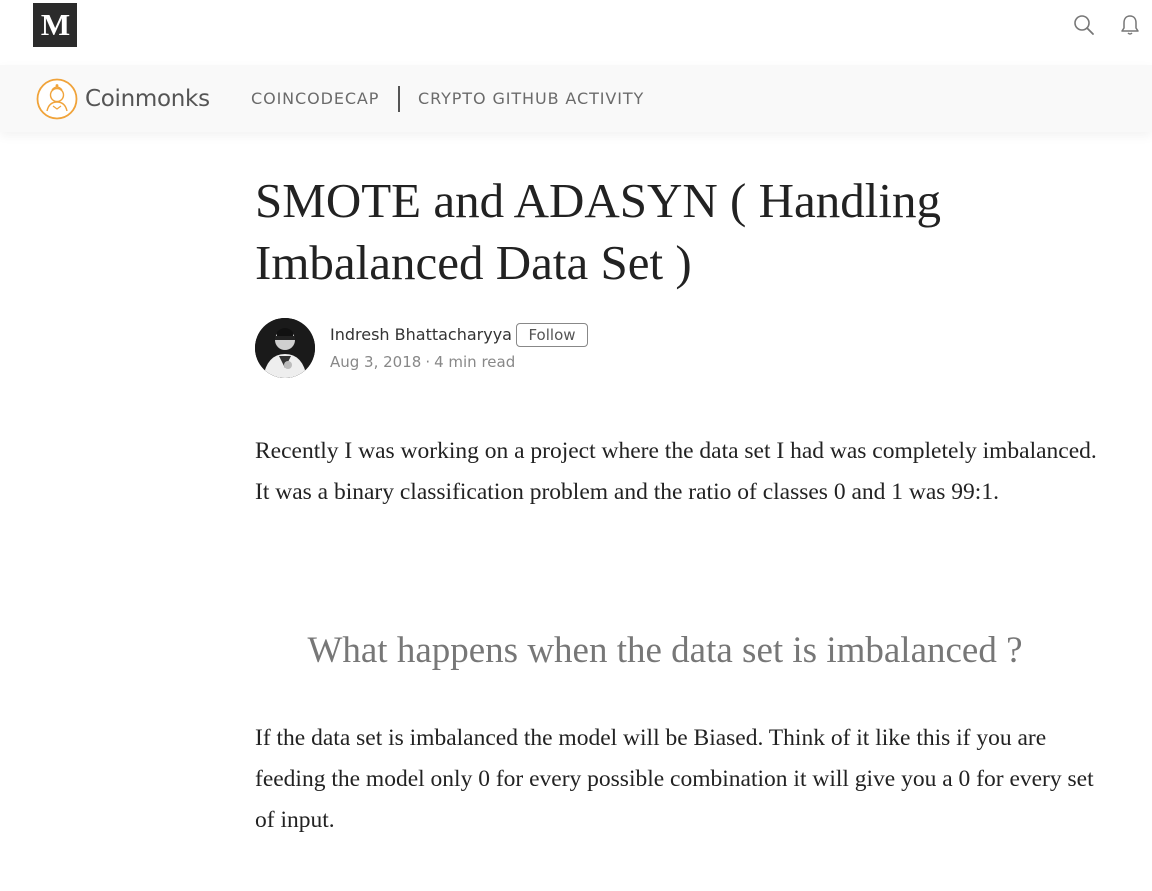  I want to click on article-meta: Aug 3, 2018 · 4 min read, so click(422, 362).